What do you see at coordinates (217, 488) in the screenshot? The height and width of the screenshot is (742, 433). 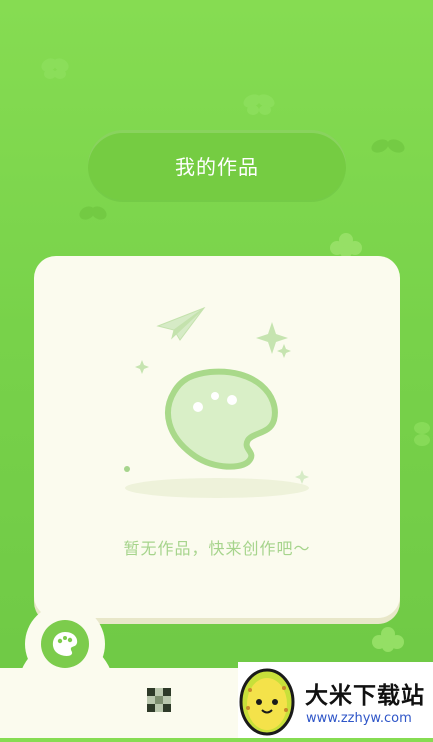 I see `illustration-shadow` at bounding box center [217, 488].